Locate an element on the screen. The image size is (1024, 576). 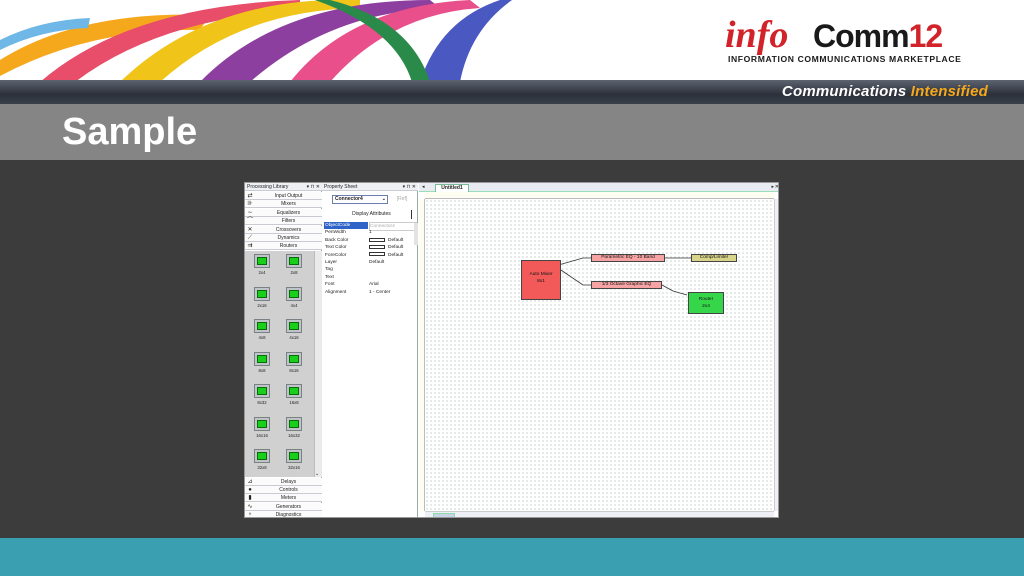
router-tile-label: 4x4 is located at coordinates (294, 305).